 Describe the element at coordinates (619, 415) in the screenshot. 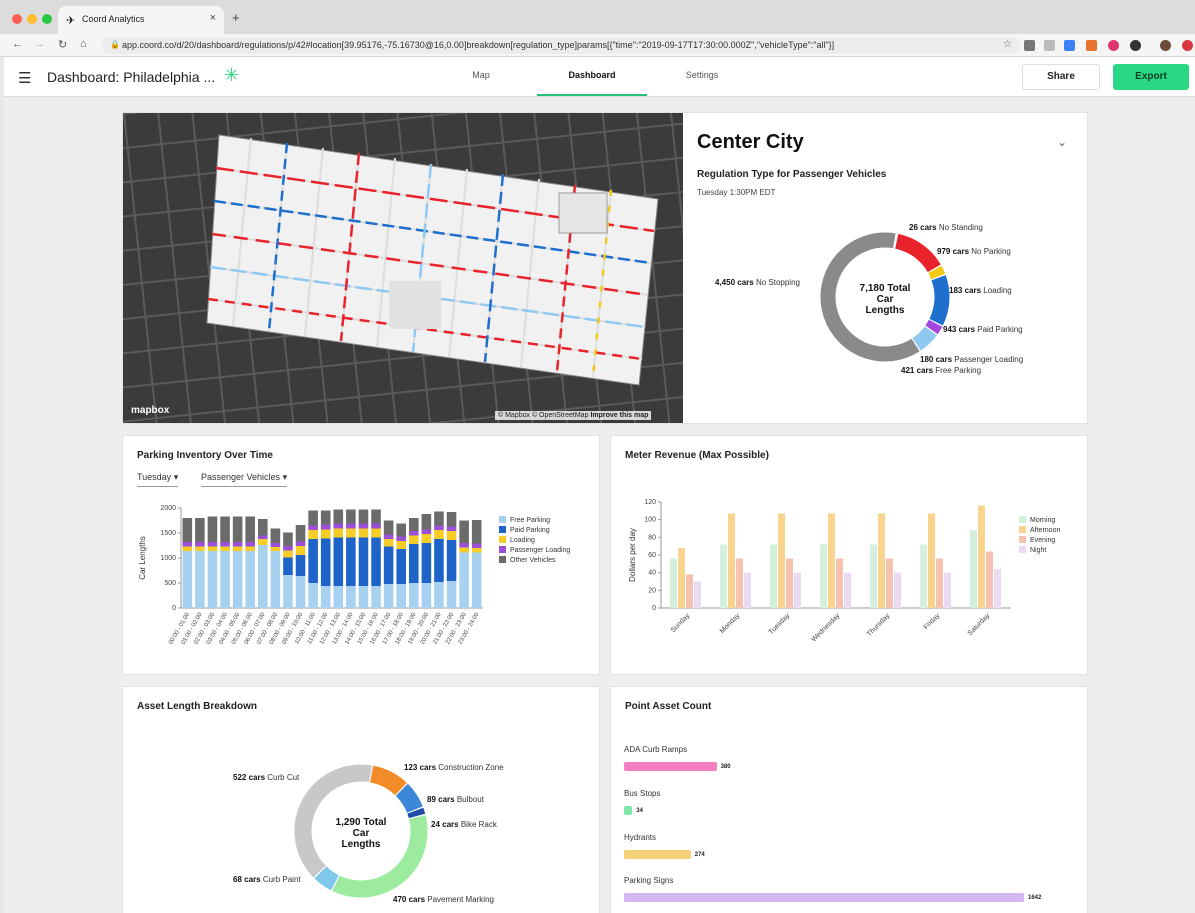

I see `improve-map-link: Improve this map` at that location.